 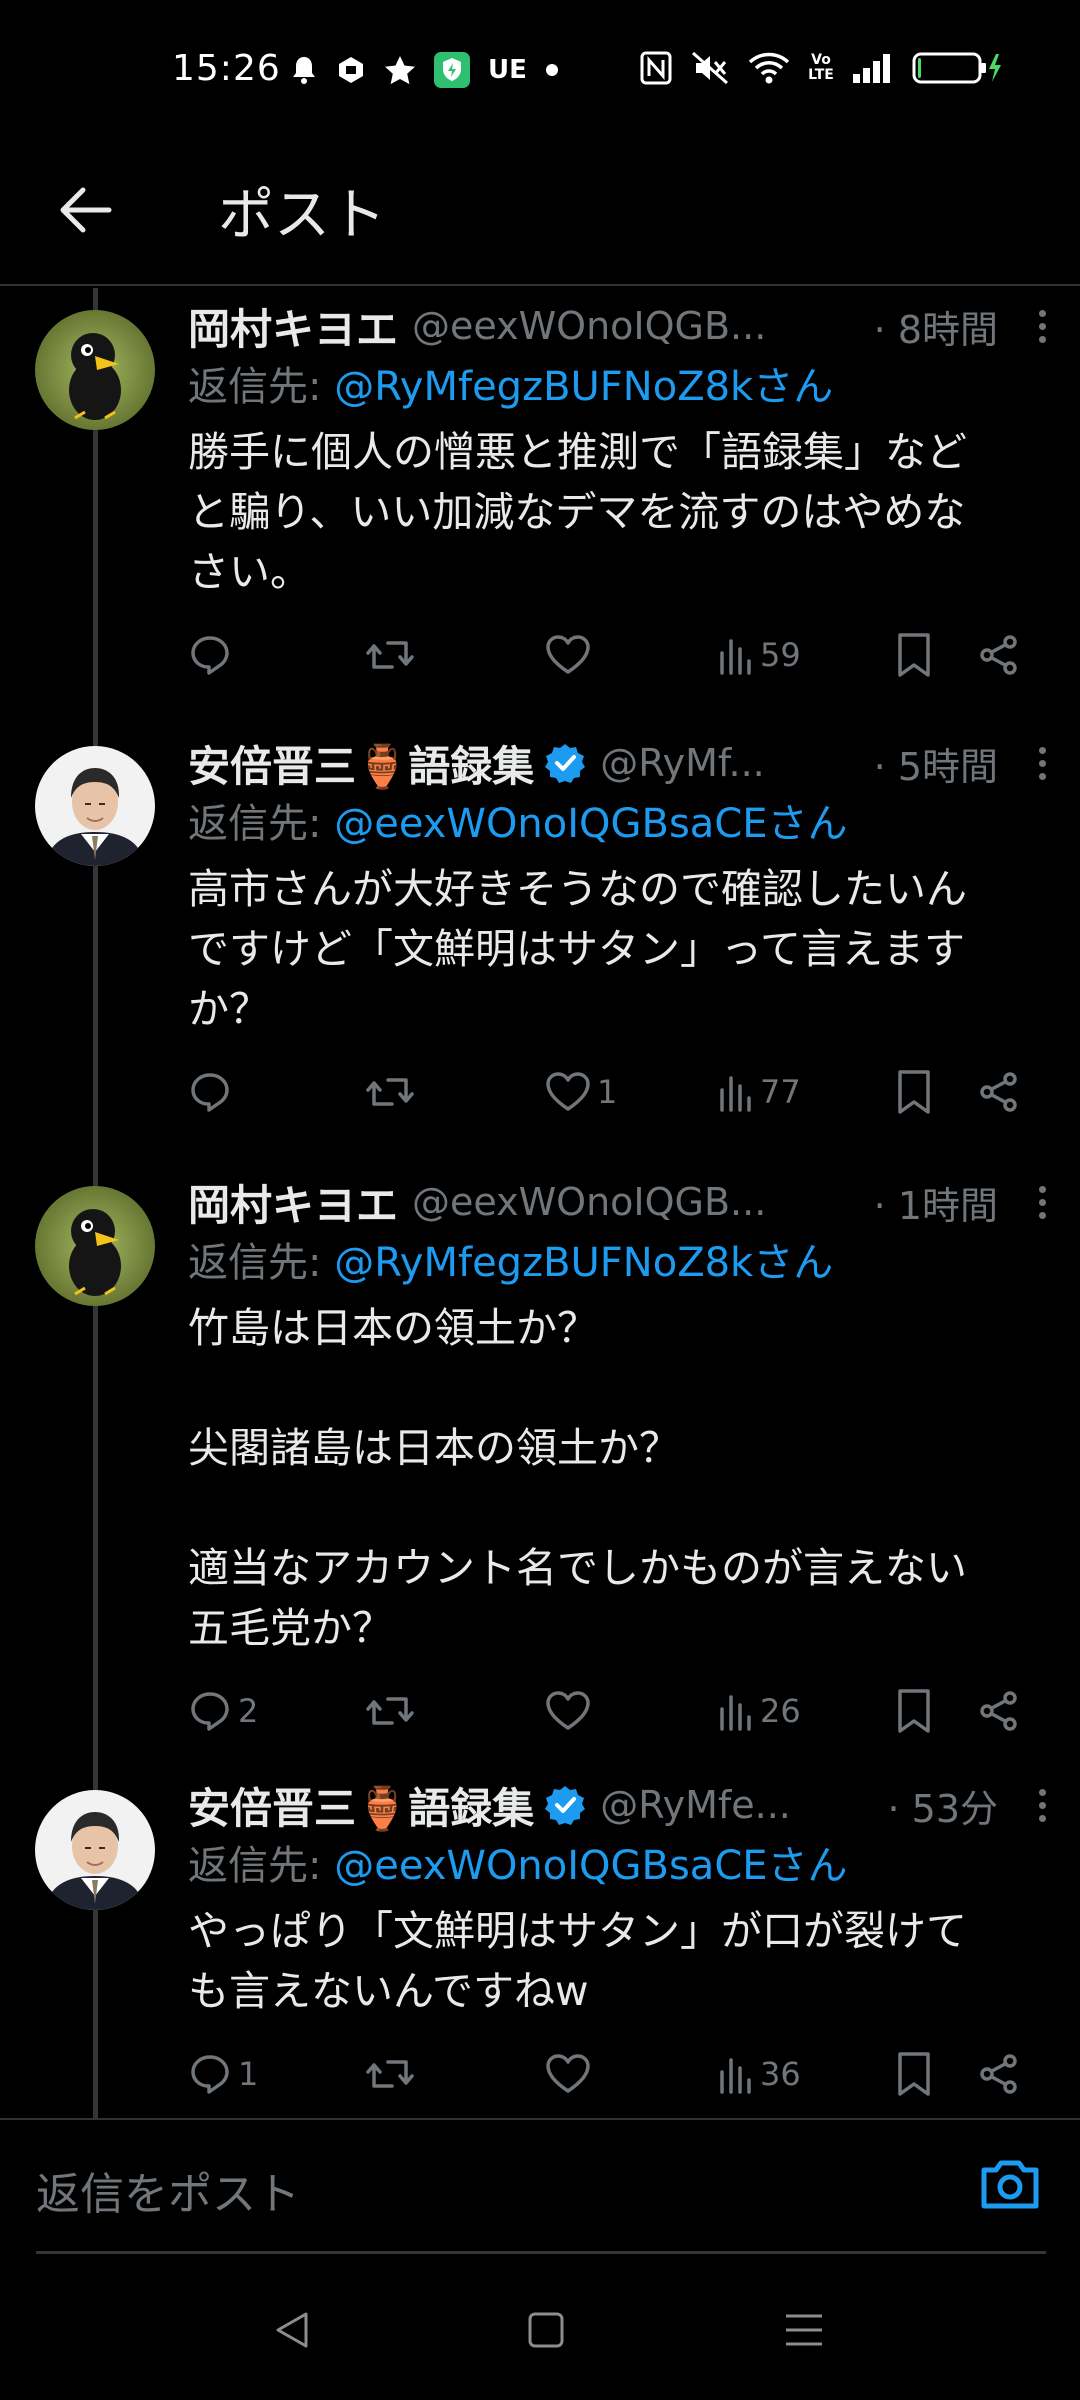 I want to click on camera-button, so click(x=1010, y=2184).